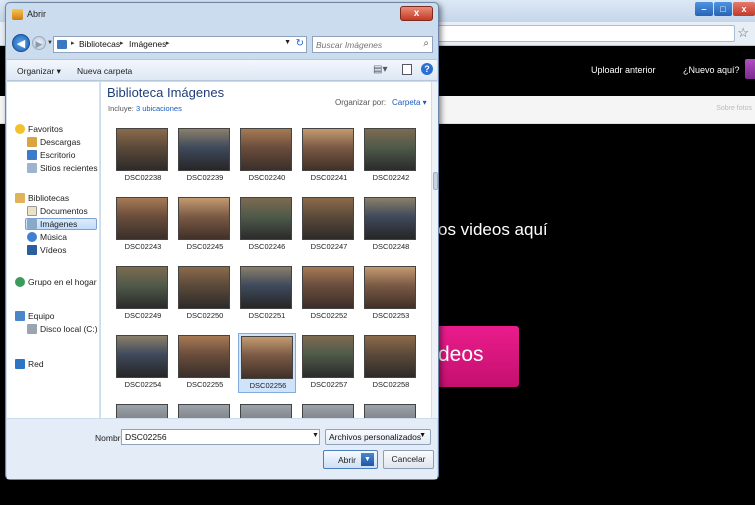 This screenshot has width=755, height=505. I want to click on scrollbar-thumb, so click(435, 181).